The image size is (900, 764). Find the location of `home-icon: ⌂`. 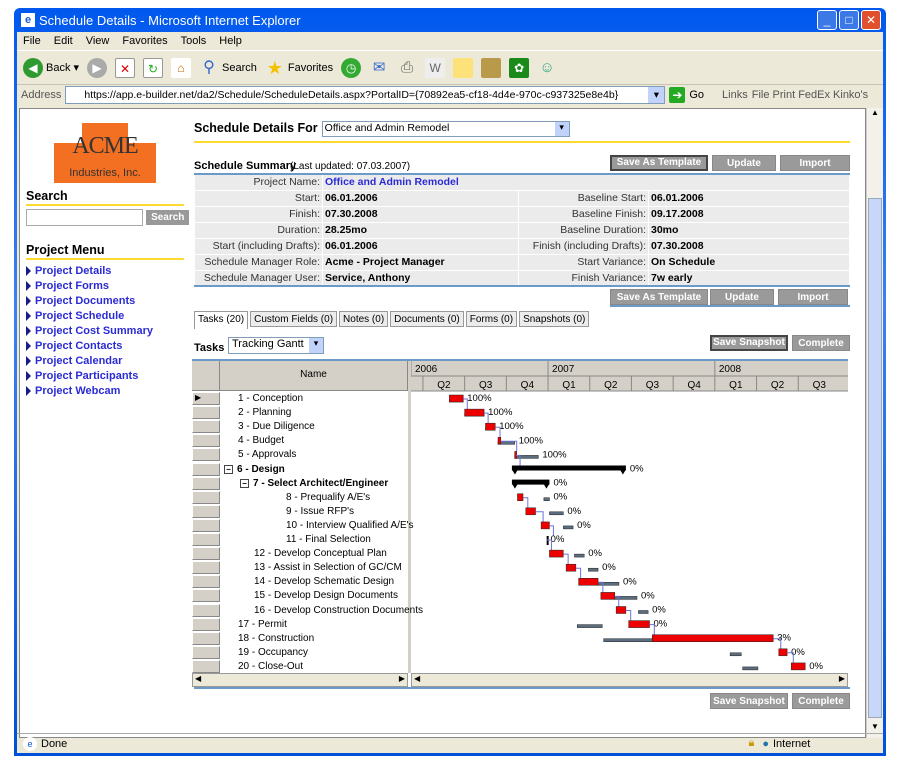

home-icon: ⌂ is located at coordinates (181, 67).